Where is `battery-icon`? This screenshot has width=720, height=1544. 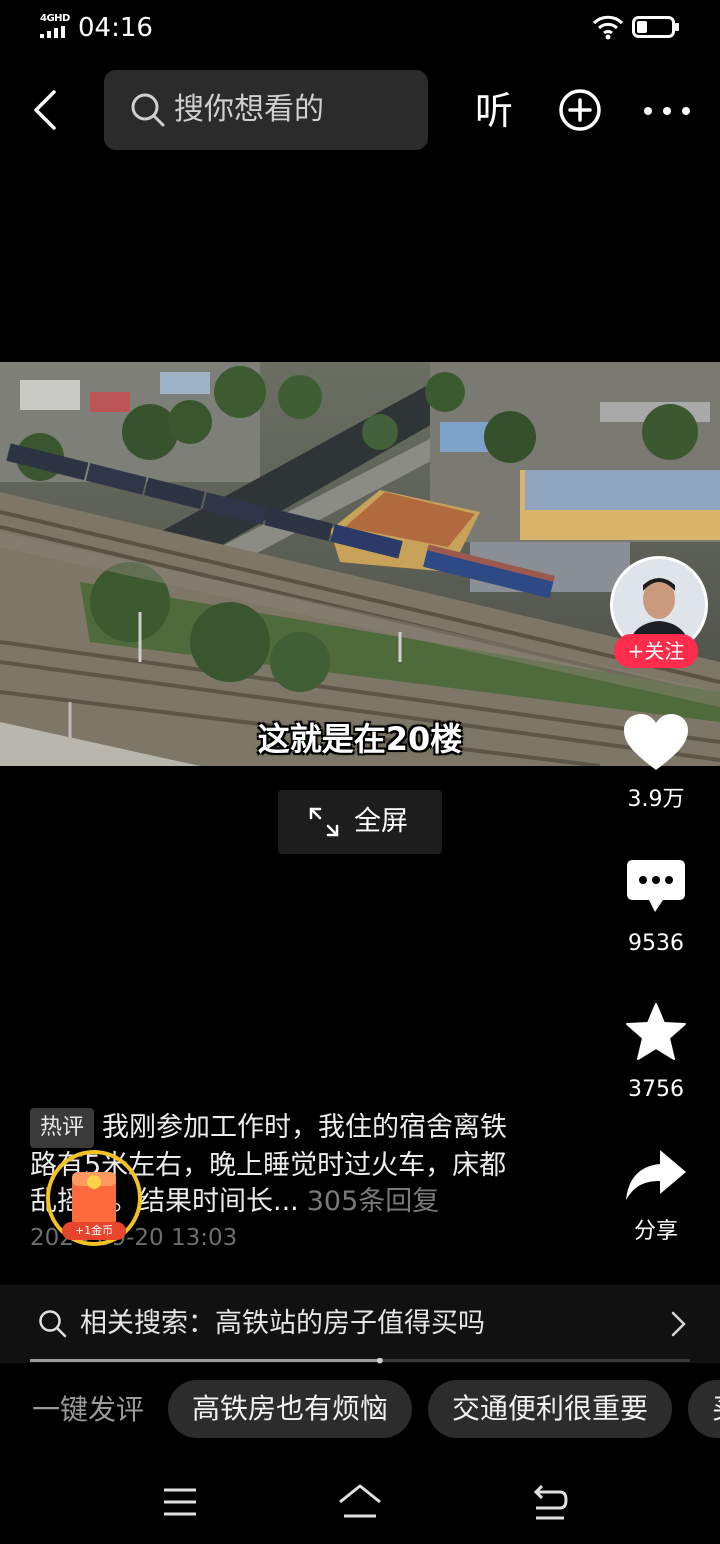 battery-icon is located at coordinates (655, 27).